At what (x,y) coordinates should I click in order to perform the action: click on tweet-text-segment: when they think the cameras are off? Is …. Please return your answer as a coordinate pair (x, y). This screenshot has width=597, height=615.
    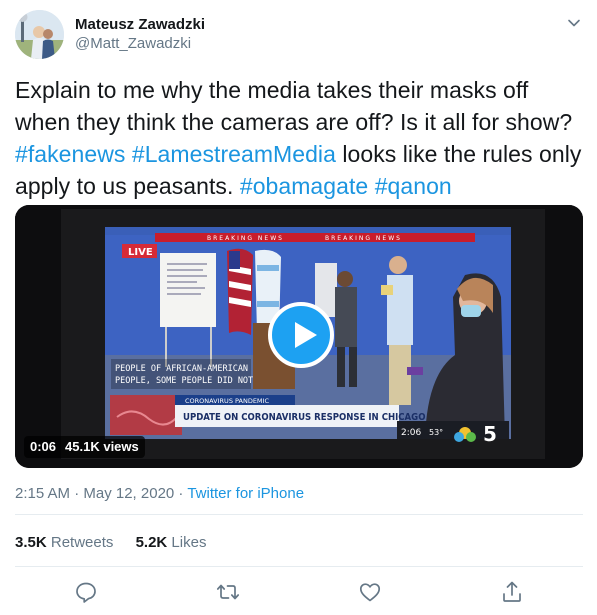
    Looking at the image, I should click on (294, 122).